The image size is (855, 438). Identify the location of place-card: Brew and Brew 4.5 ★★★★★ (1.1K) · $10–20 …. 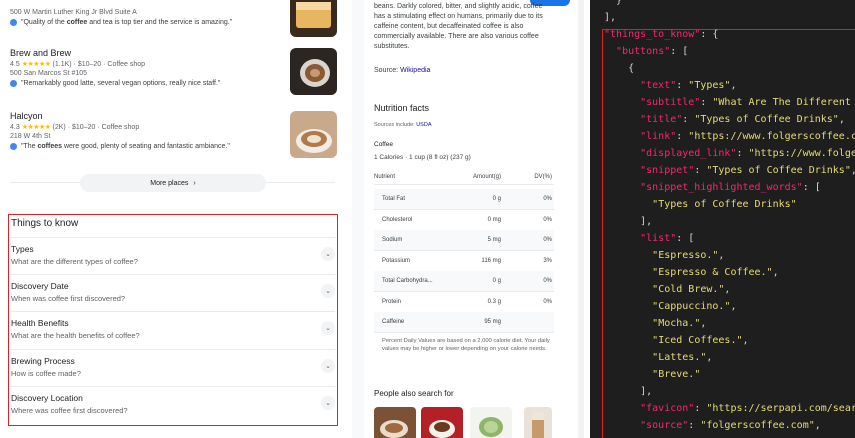
(172, 67).